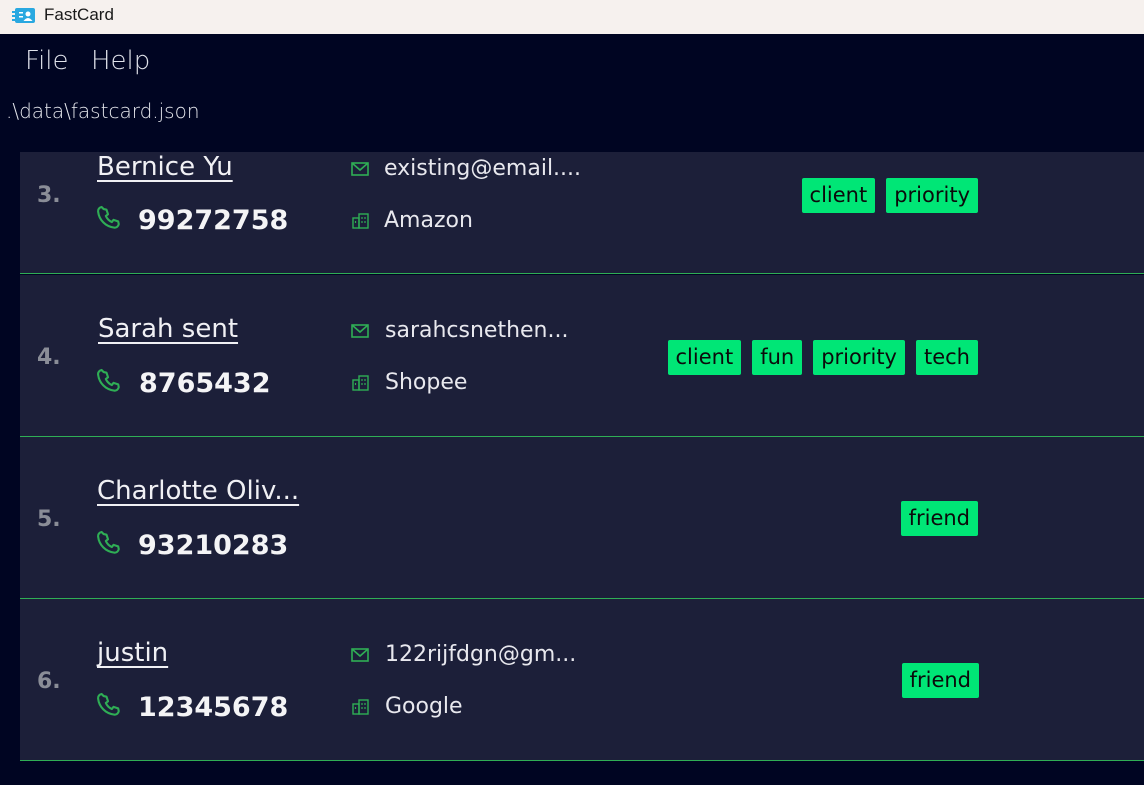 The height and width of the screenshot is (785, 1144). Describe the element at coordinates (213, 707) in the screenshot. I see `contact-phone: 12345678` at that location.